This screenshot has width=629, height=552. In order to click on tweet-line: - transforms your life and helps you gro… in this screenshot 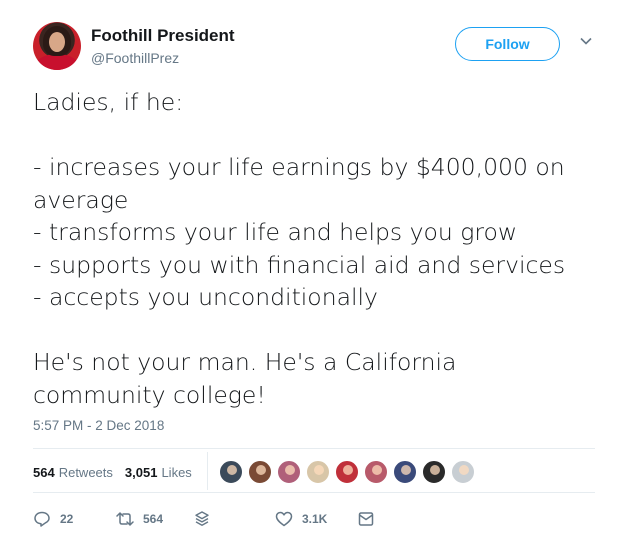, I will do `click(275, 232)`.